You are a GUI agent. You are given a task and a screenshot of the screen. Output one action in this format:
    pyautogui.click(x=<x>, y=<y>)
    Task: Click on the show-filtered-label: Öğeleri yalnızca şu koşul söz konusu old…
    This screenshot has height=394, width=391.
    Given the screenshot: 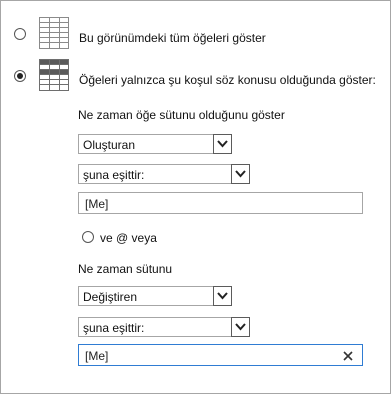 What is the action you would take?
    pyautogui.click(x=227, y=80)
    